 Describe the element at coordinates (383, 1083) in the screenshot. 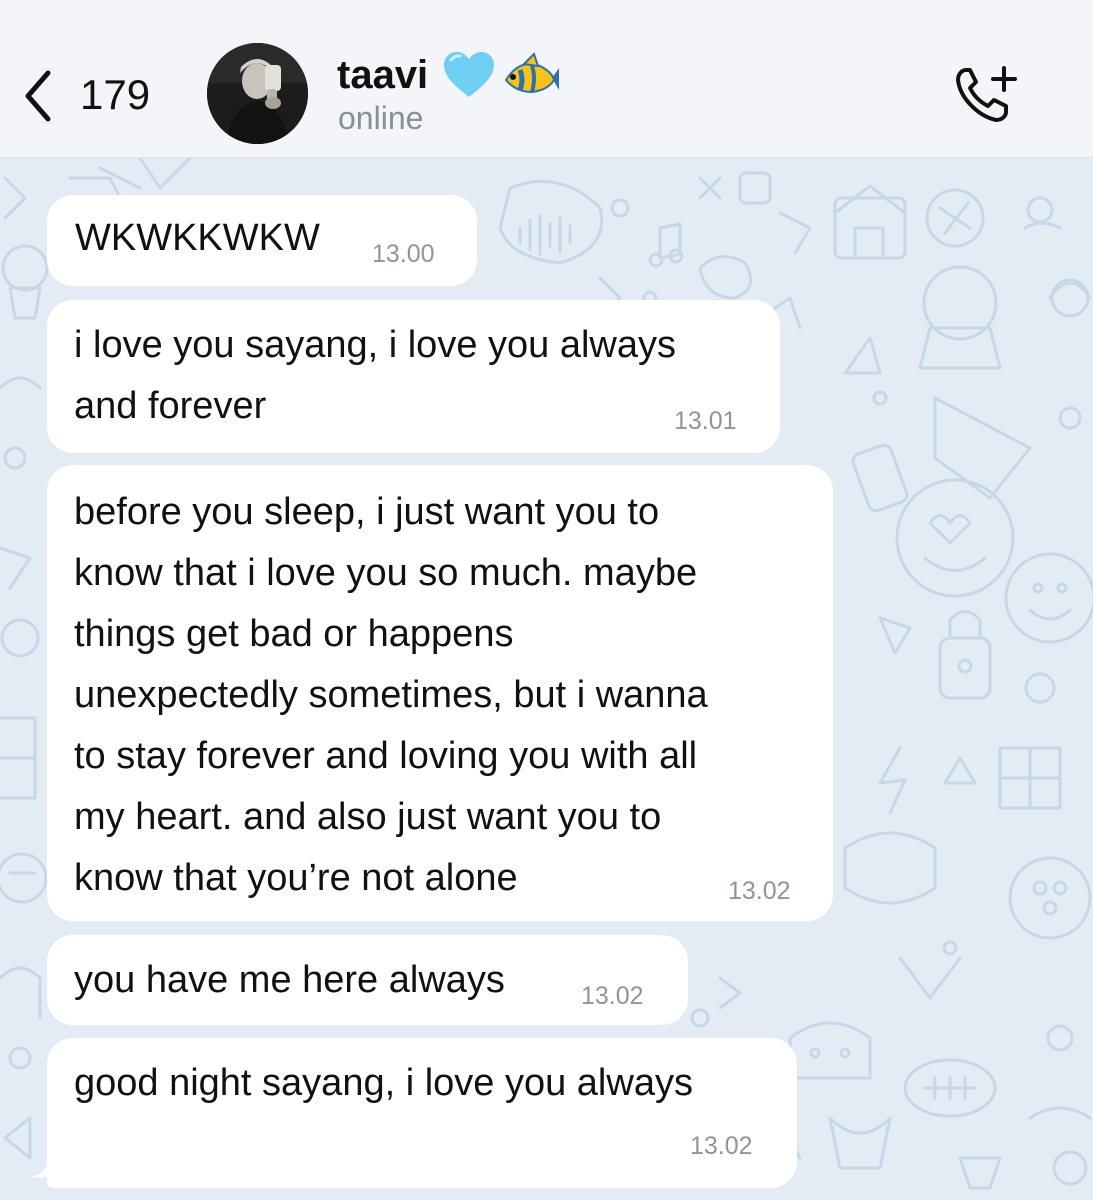

I see `message-text: good night sayang, i love you always` at that location.